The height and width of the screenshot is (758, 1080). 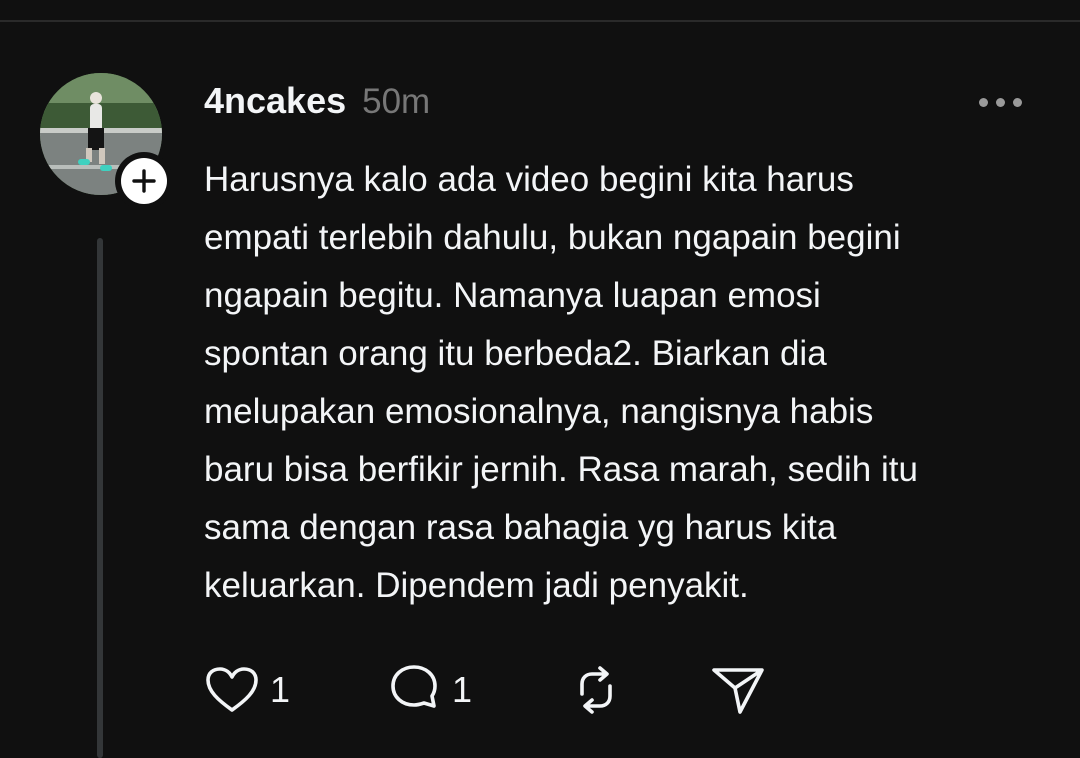 I want to click on more-icon, so click(x=983, y=102).